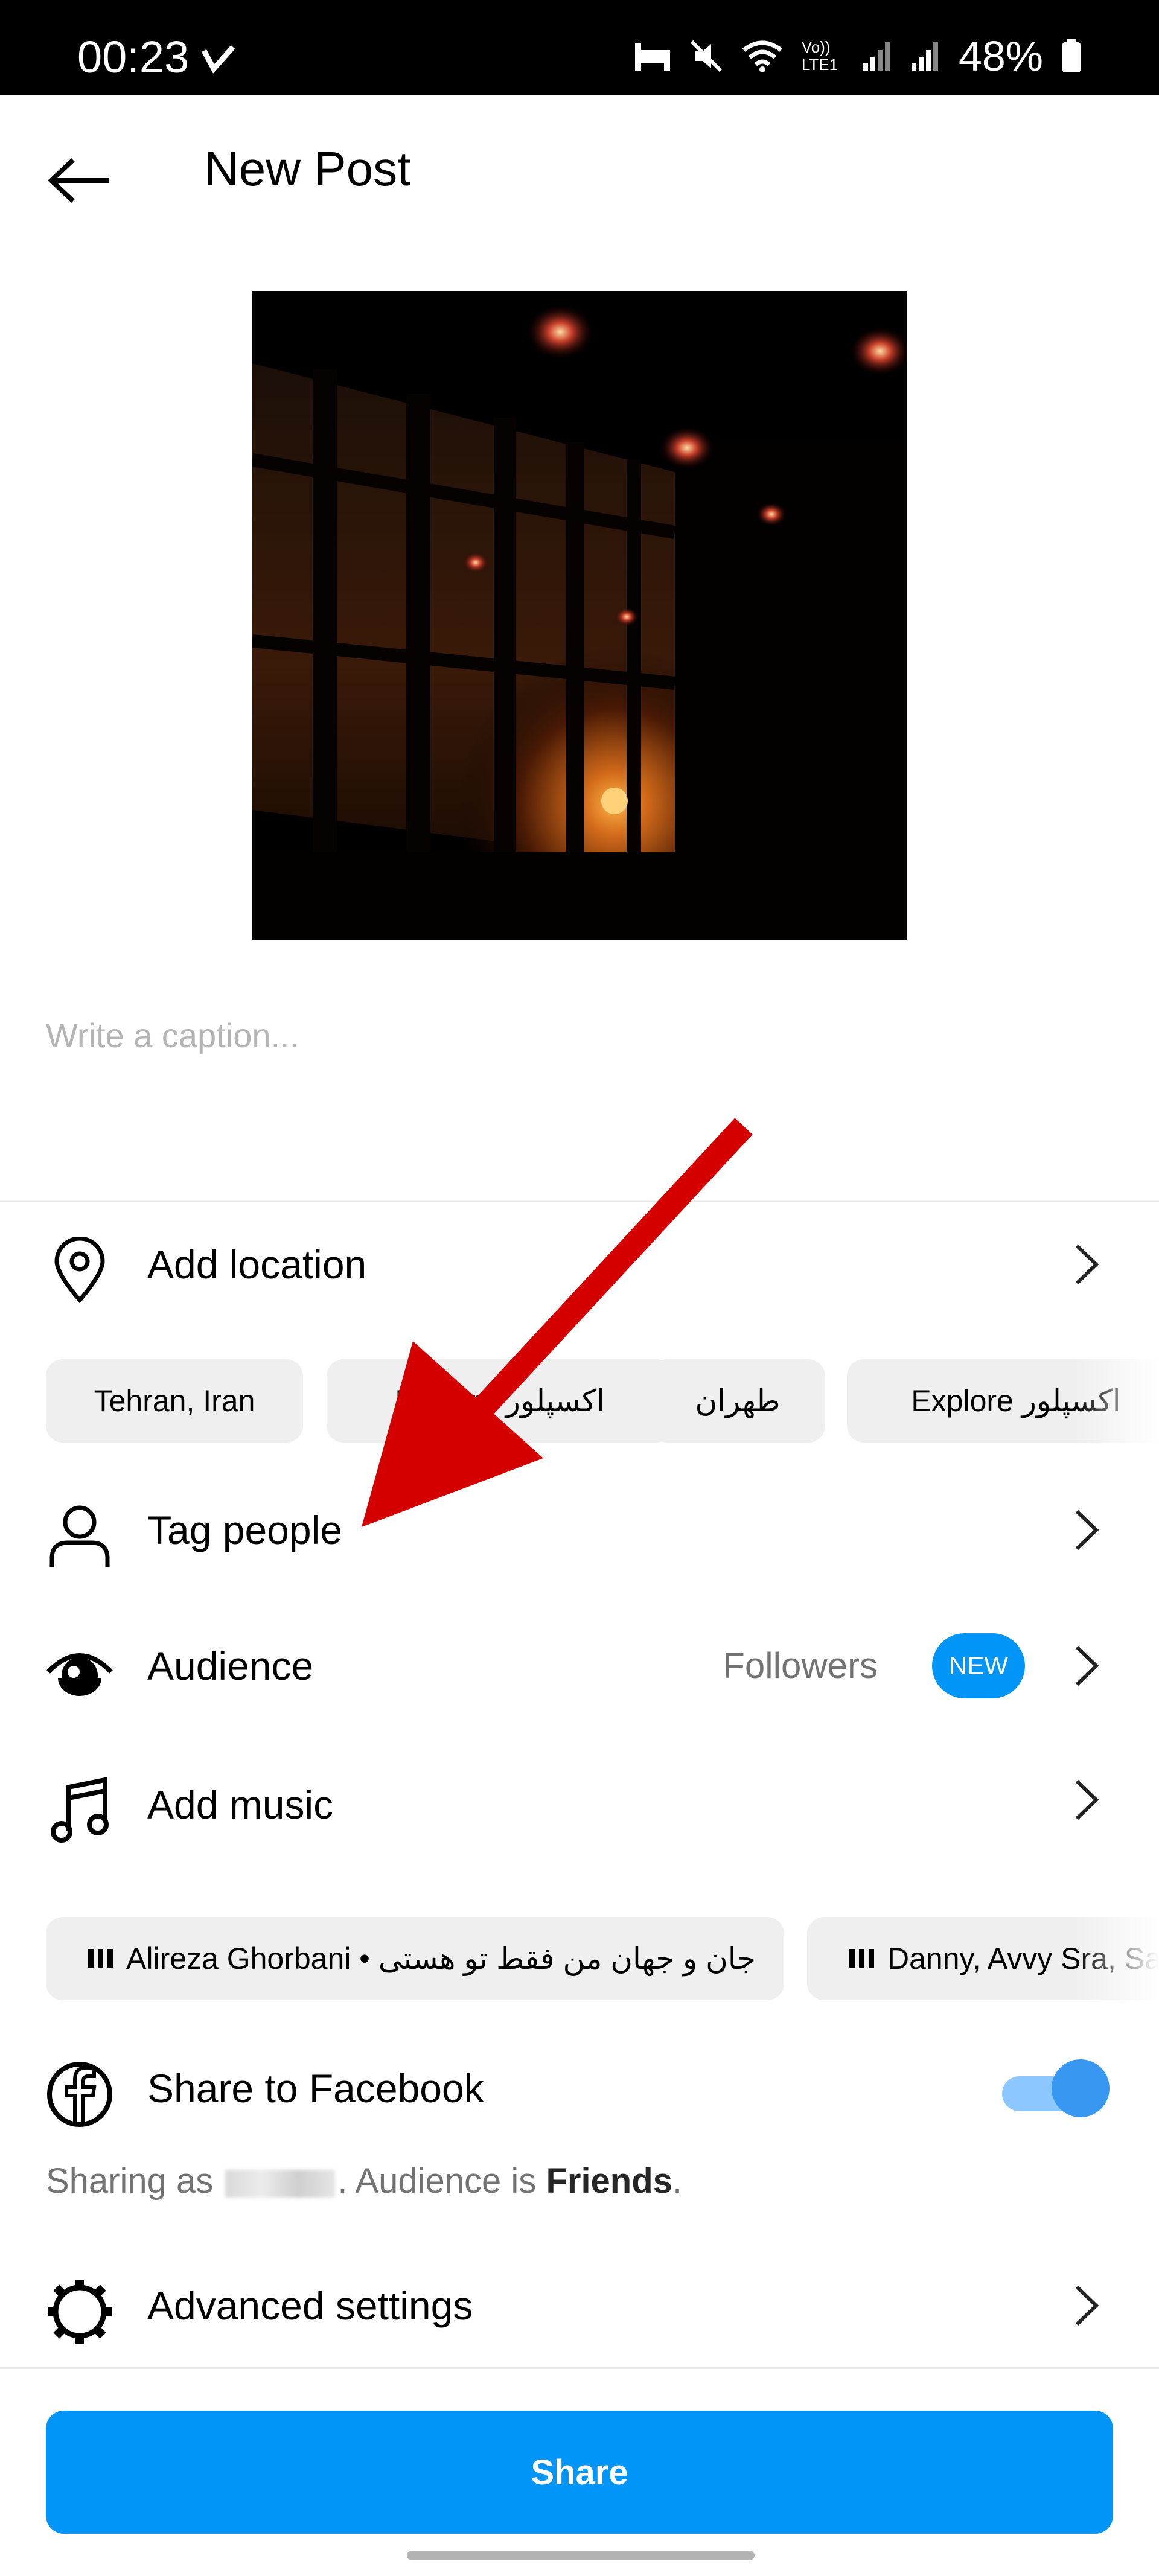 The width and height of the screenshot is (1159, 2576). Describe the element at coordinates (579, 1035) in the screenshot. I see `caption-input` at that location.